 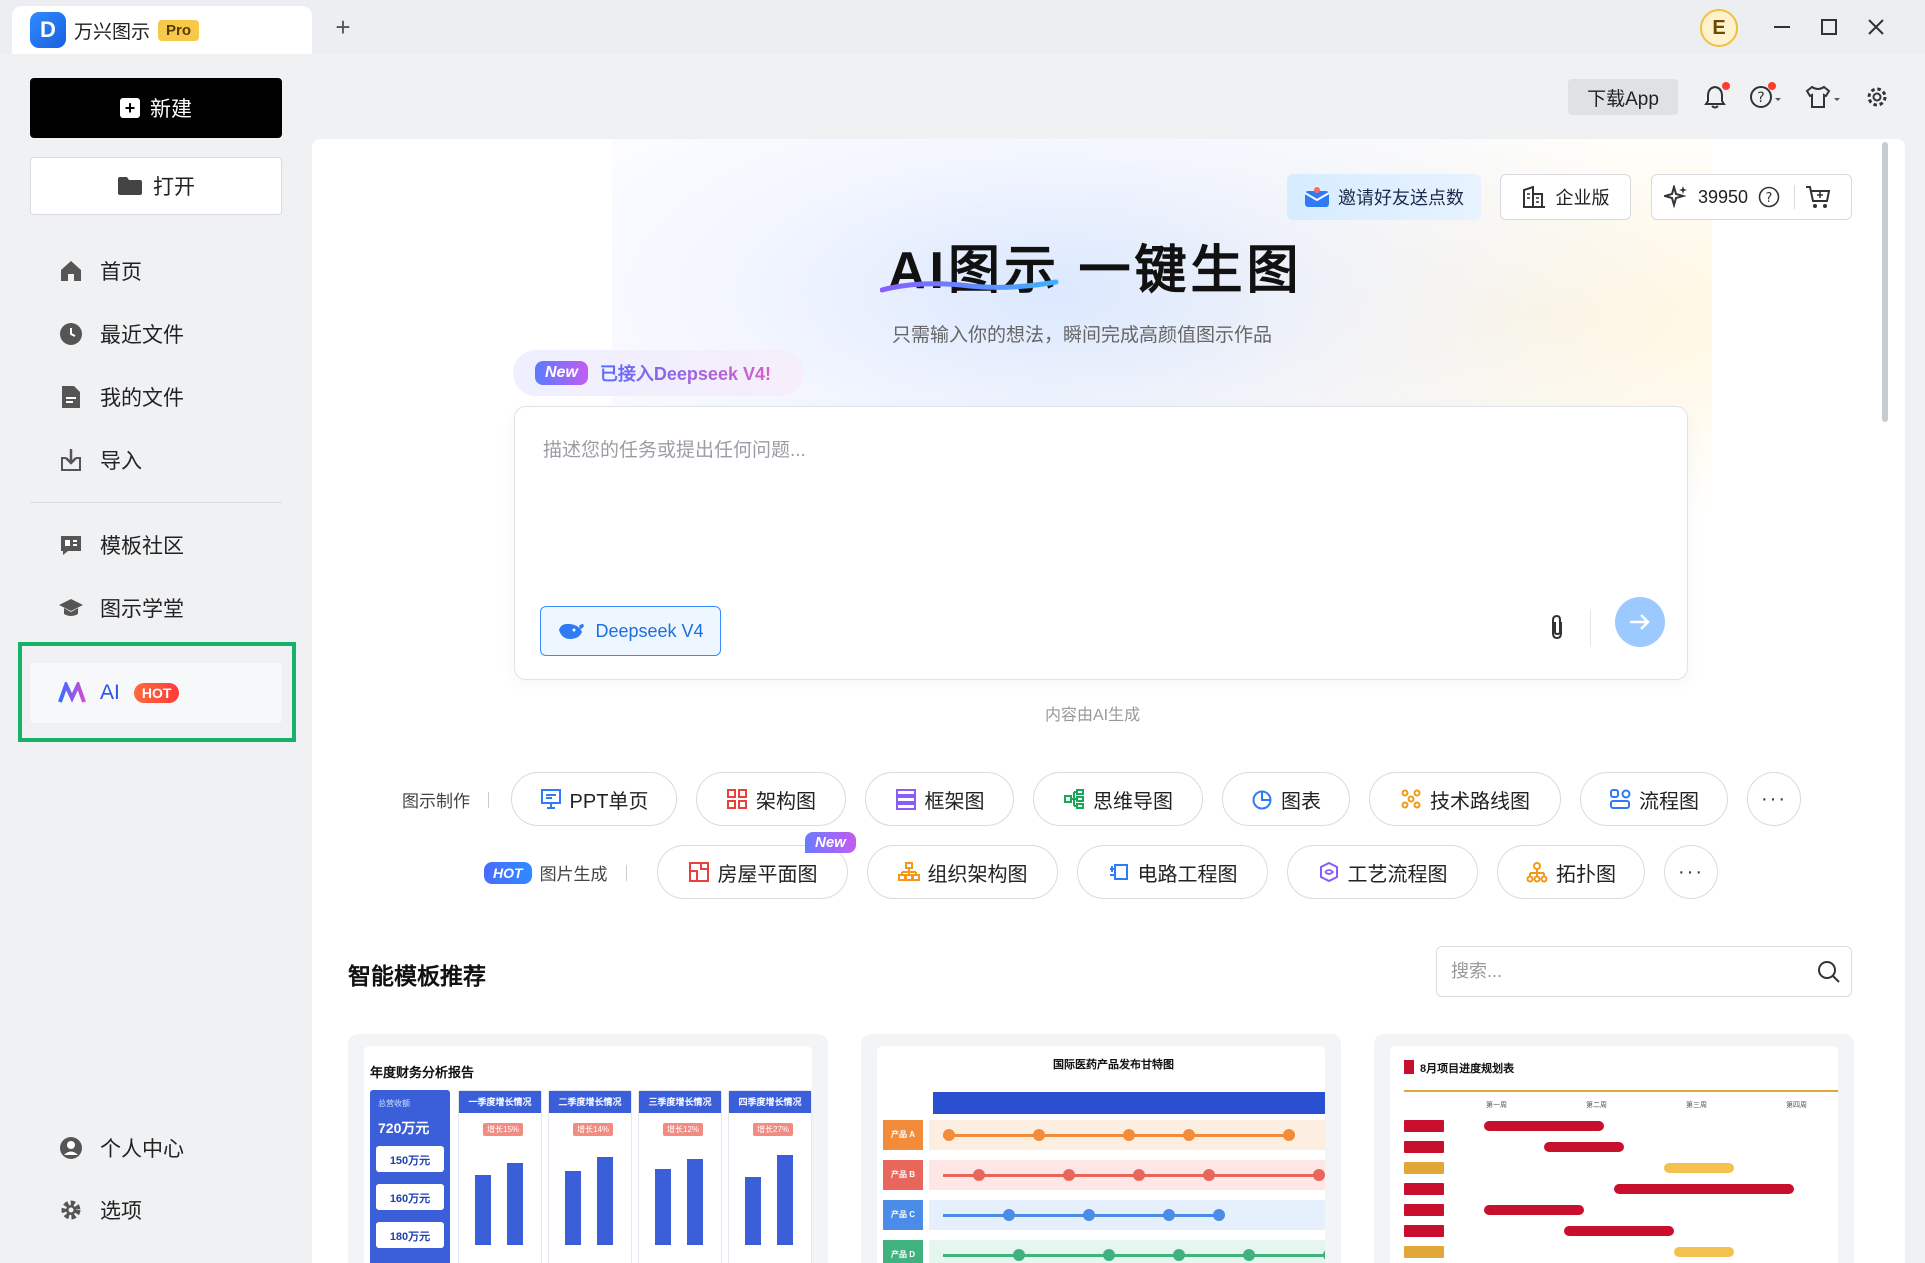 I want to click on sidebar-item-community: 模板社区, so click(x=121, y=545).